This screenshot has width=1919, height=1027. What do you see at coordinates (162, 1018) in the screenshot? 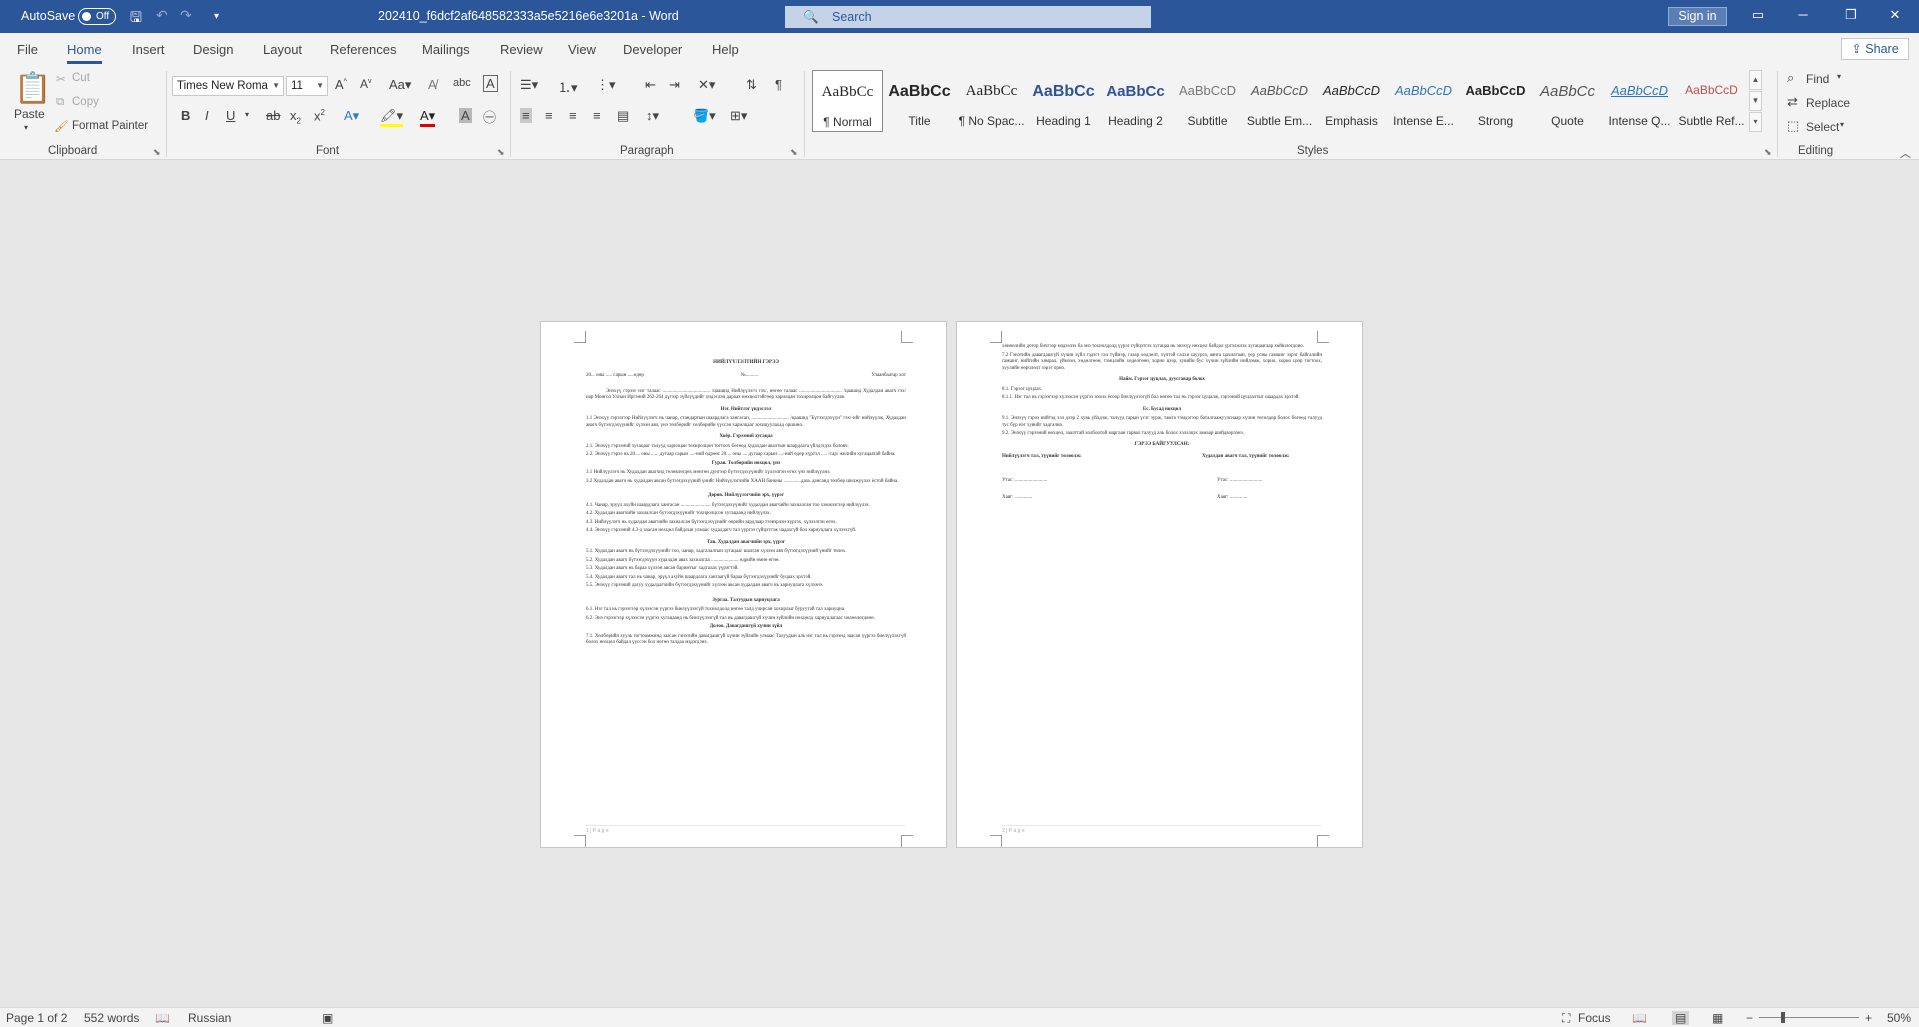
I see `proofing-icon: 📖` at bounding box center [162, 1018].